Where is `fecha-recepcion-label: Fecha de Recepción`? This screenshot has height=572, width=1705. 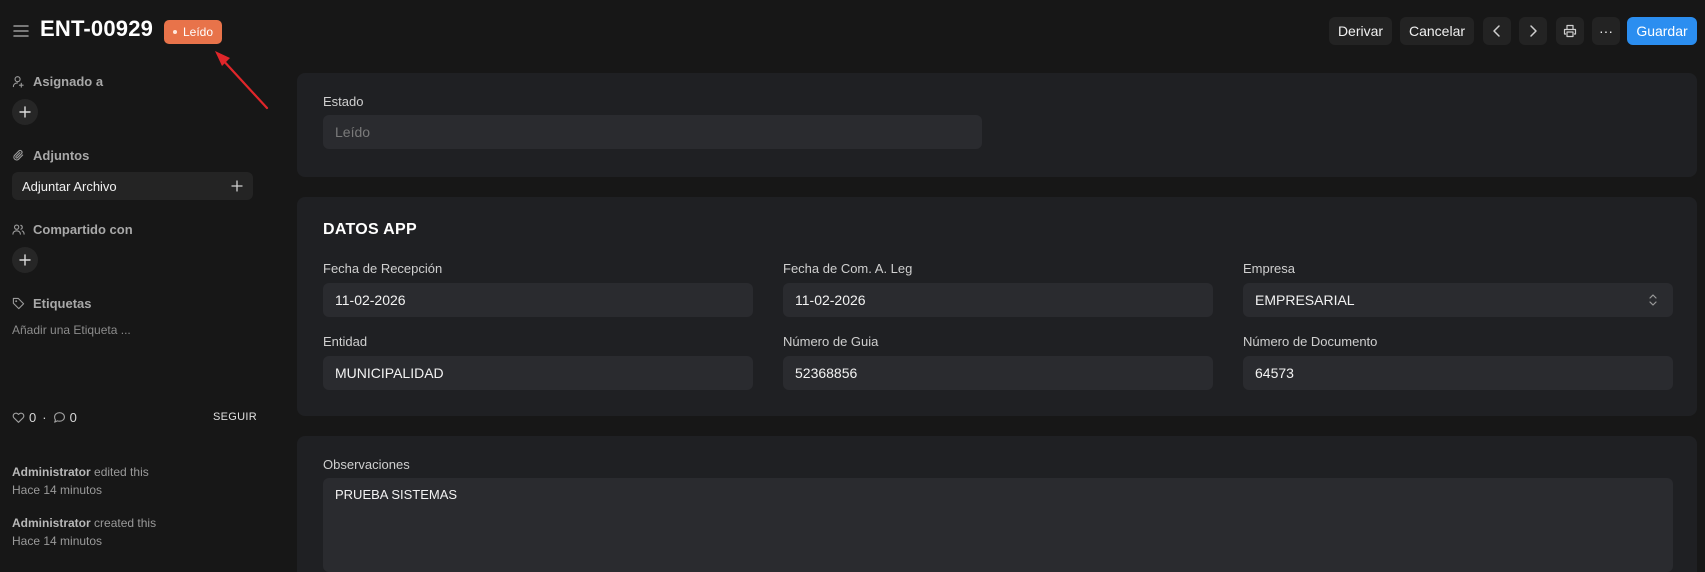
fecha-recepcion-label: Fecha de Recepción is located at coordinates (383, 268).